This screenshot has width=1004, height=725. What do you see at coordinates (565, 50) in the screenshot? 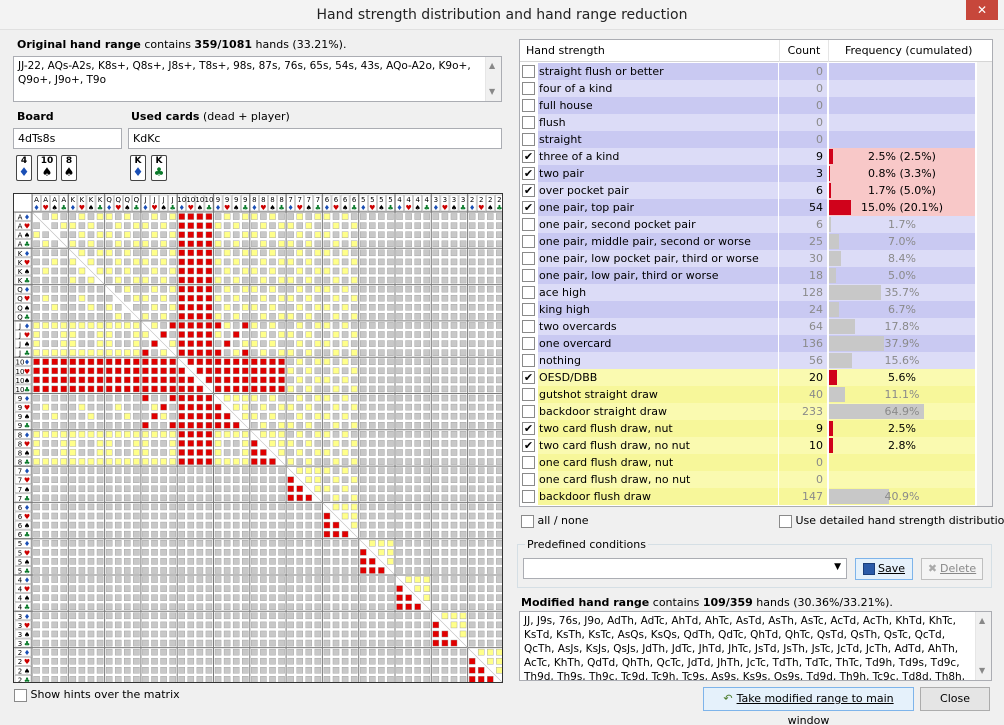
I see `col-hand-strength: Hand strength` at bounding box center [565, 50].